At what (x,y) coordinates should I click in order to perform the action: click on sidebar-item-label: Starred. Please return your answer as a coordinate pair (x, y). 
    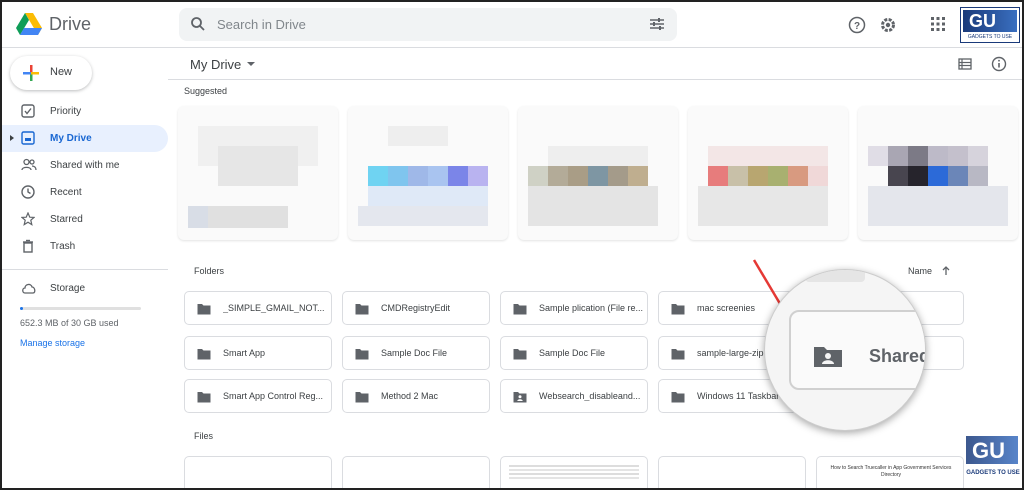
    Looking at the image, I should click on (66, 219).